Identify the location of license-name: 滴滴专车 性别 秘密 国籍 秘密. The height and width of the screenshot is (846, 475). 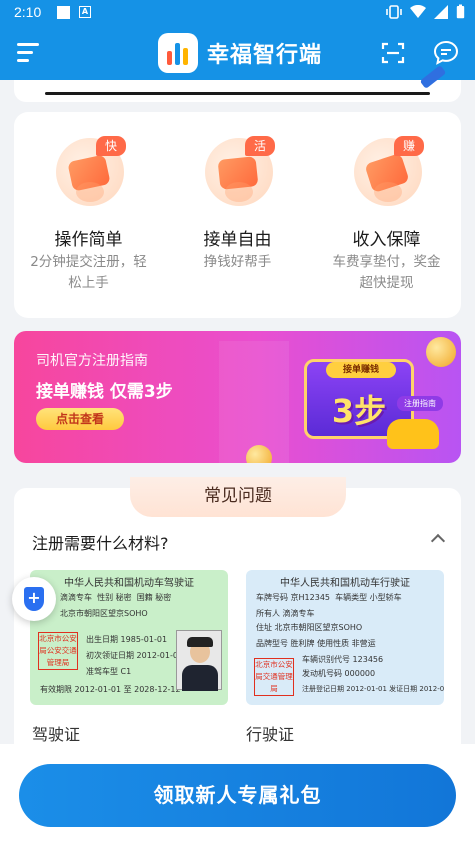
(116, 597).